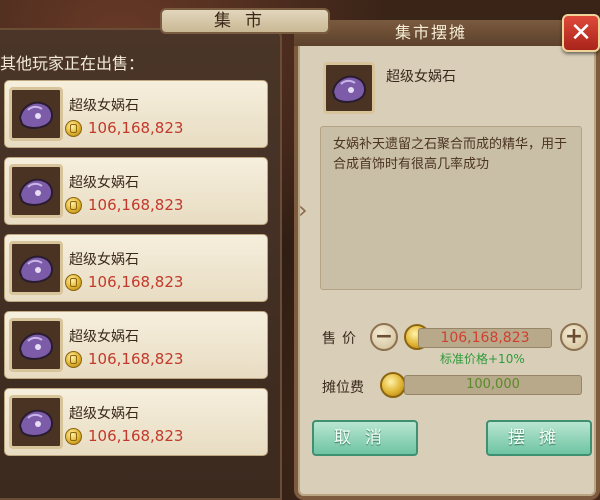  What do you see at coordinates (431, 33) in the screenshot?
I see `dialog-title: 集市摆摊` at bounding box center [431, 33].